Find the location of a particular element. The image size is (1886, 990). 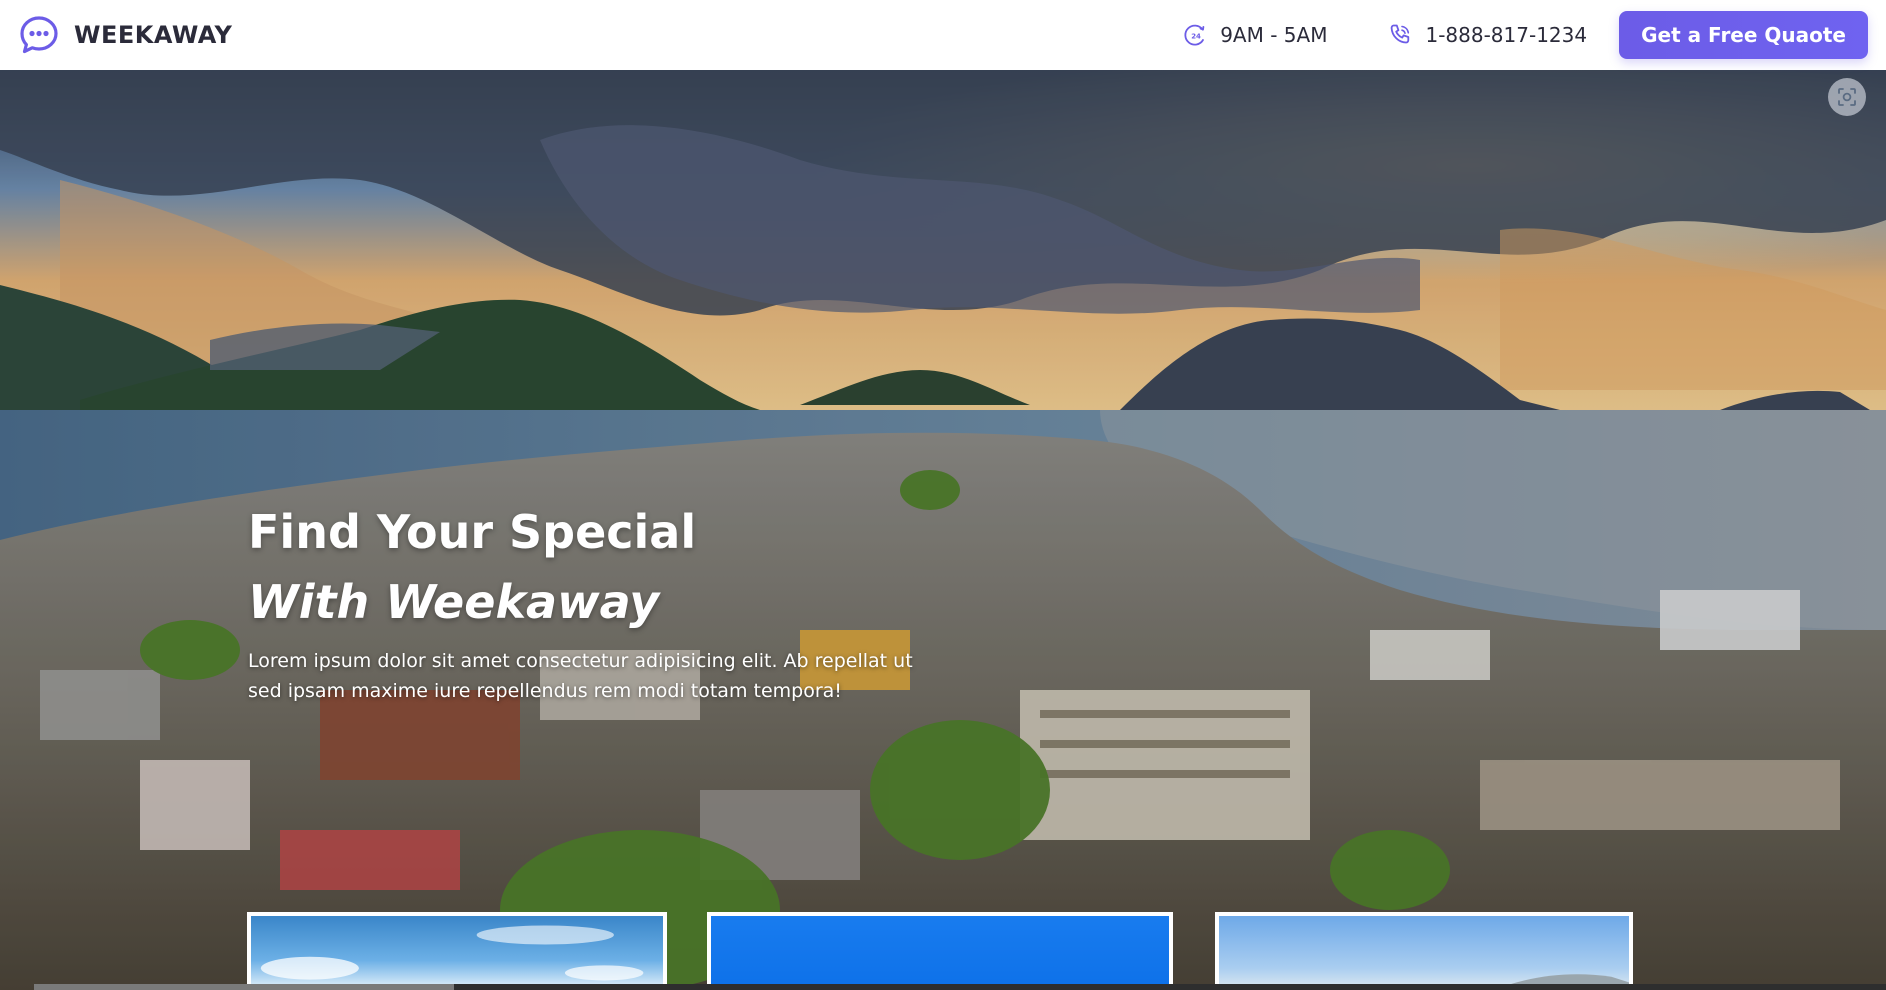

svg-text: 24 is located at coordinates (1196, 36).